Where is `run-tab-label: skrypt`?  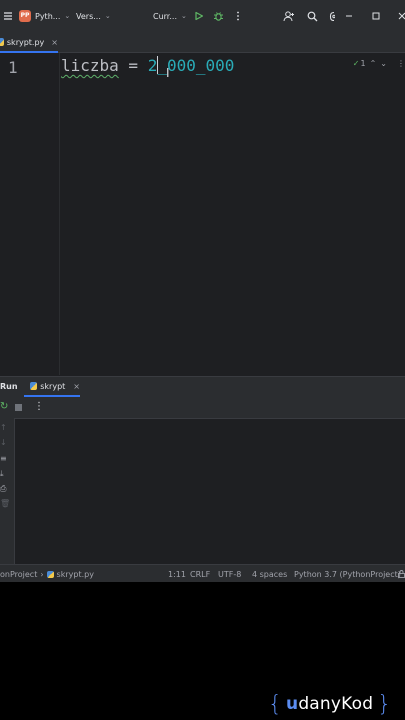
run-tab-label: skrypt is located at coordinates (53, 386).